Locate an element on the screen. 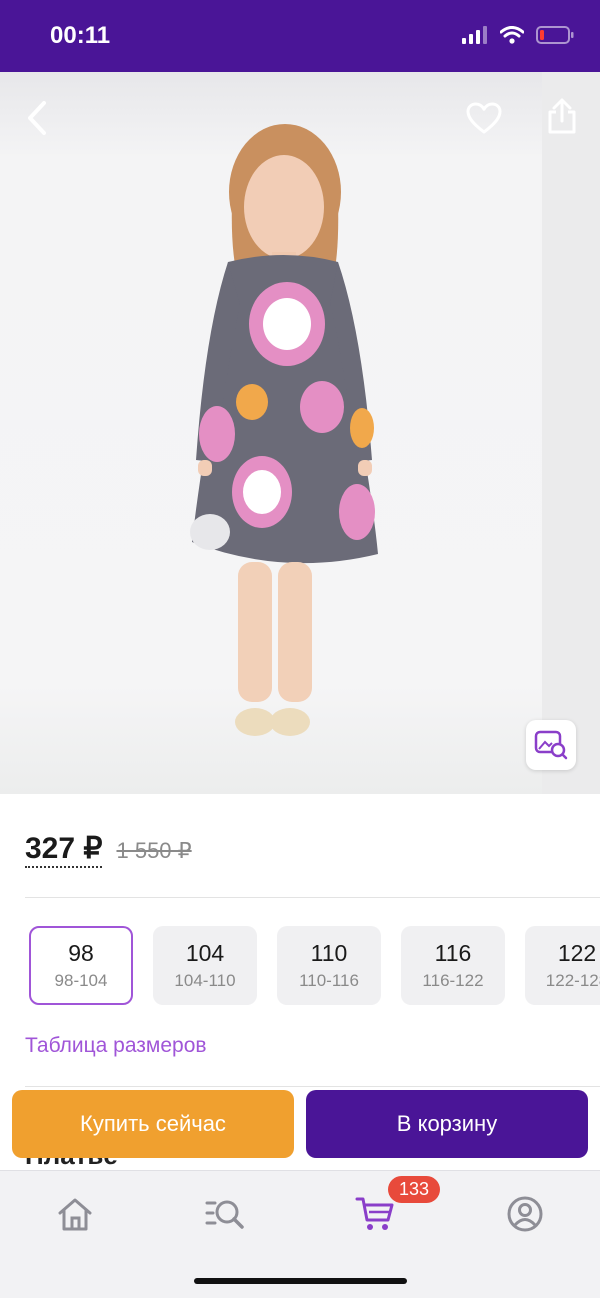  tab-catalog is located at coordinates (225, 1214).